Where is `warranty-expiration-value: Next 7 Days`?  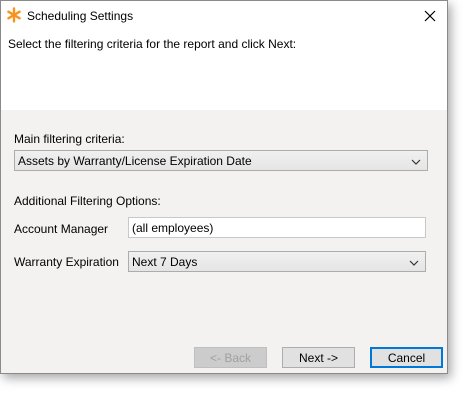
warranty-expiration-value: Next 7 Days is located at coordinates (165, 261).